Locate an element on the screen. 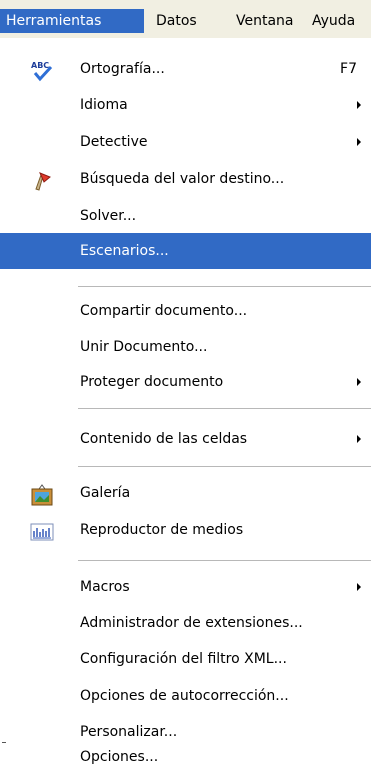 This screenshot has width=371, height=775. spellcheck-icon: ABC is located at coordinates (41, 70).